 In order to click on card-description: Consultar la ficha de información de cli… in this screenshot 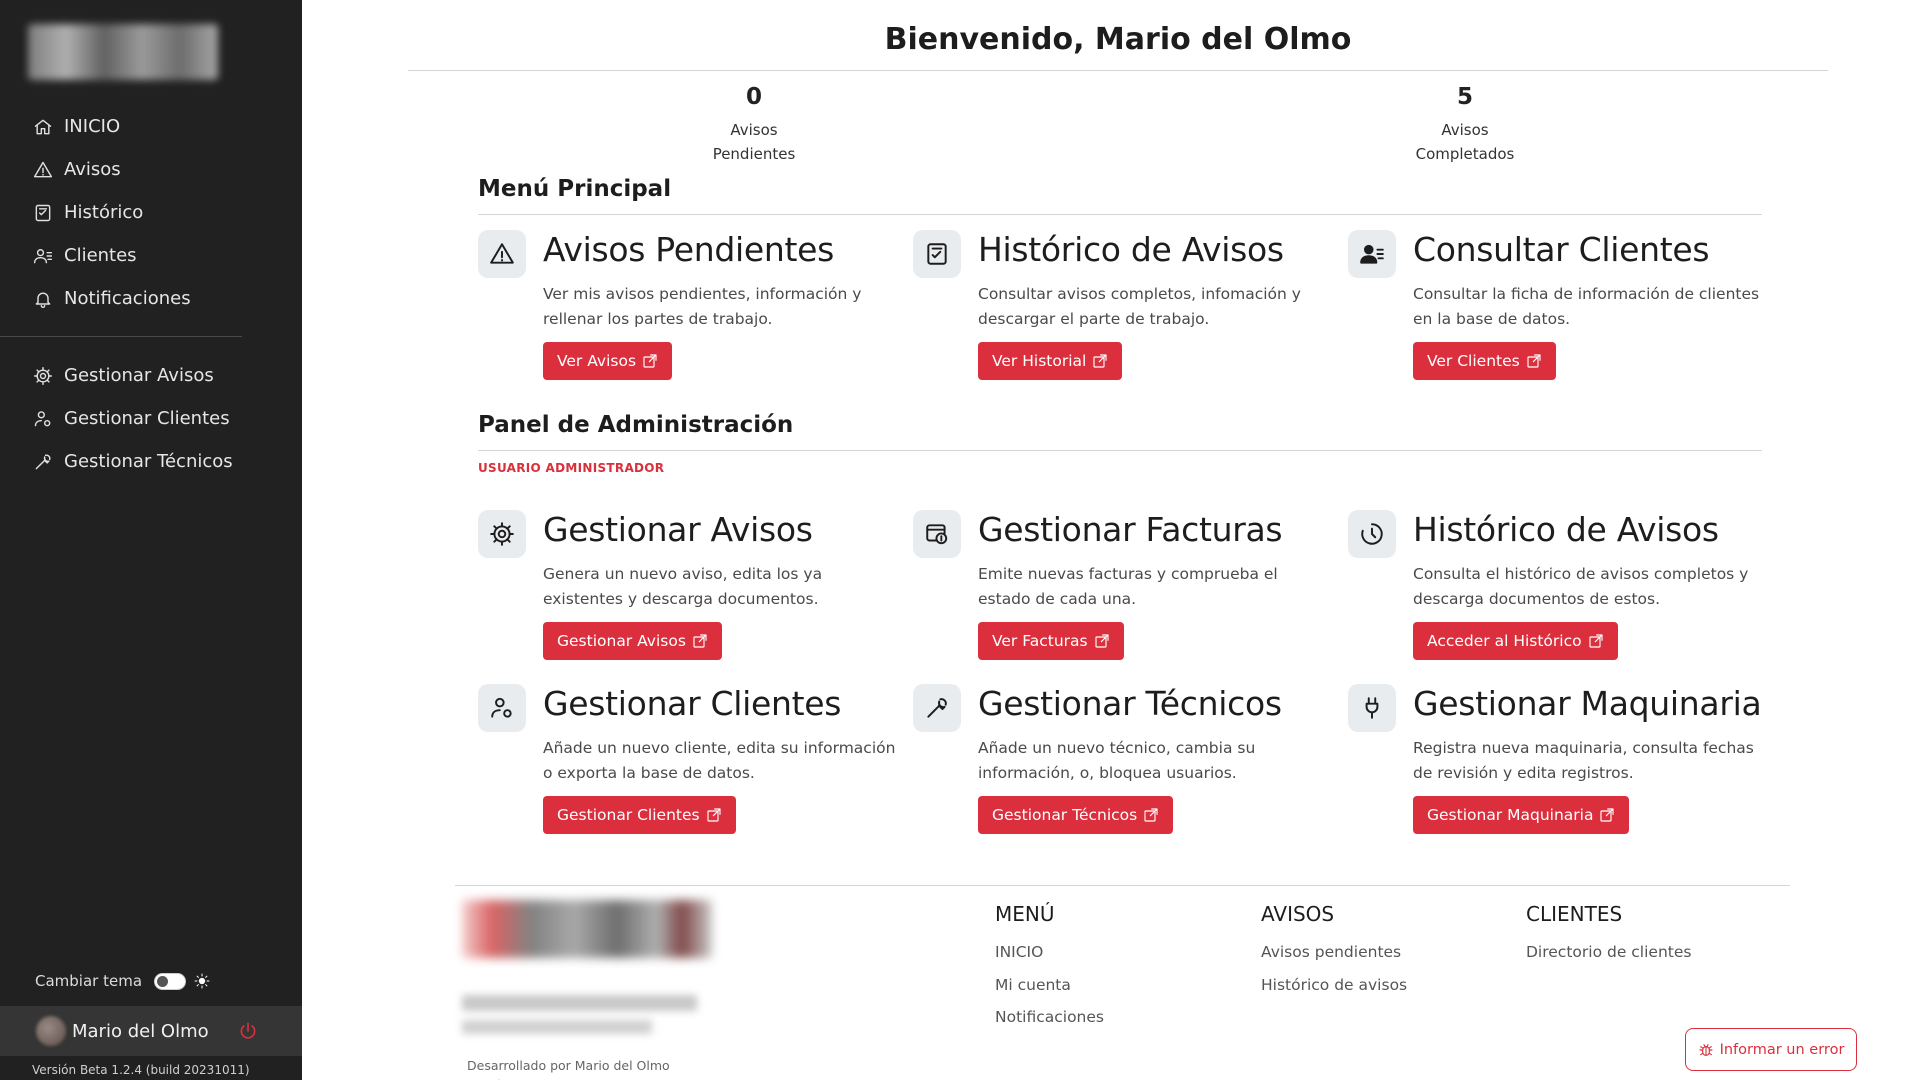, I will do `click(1586, 306)`.